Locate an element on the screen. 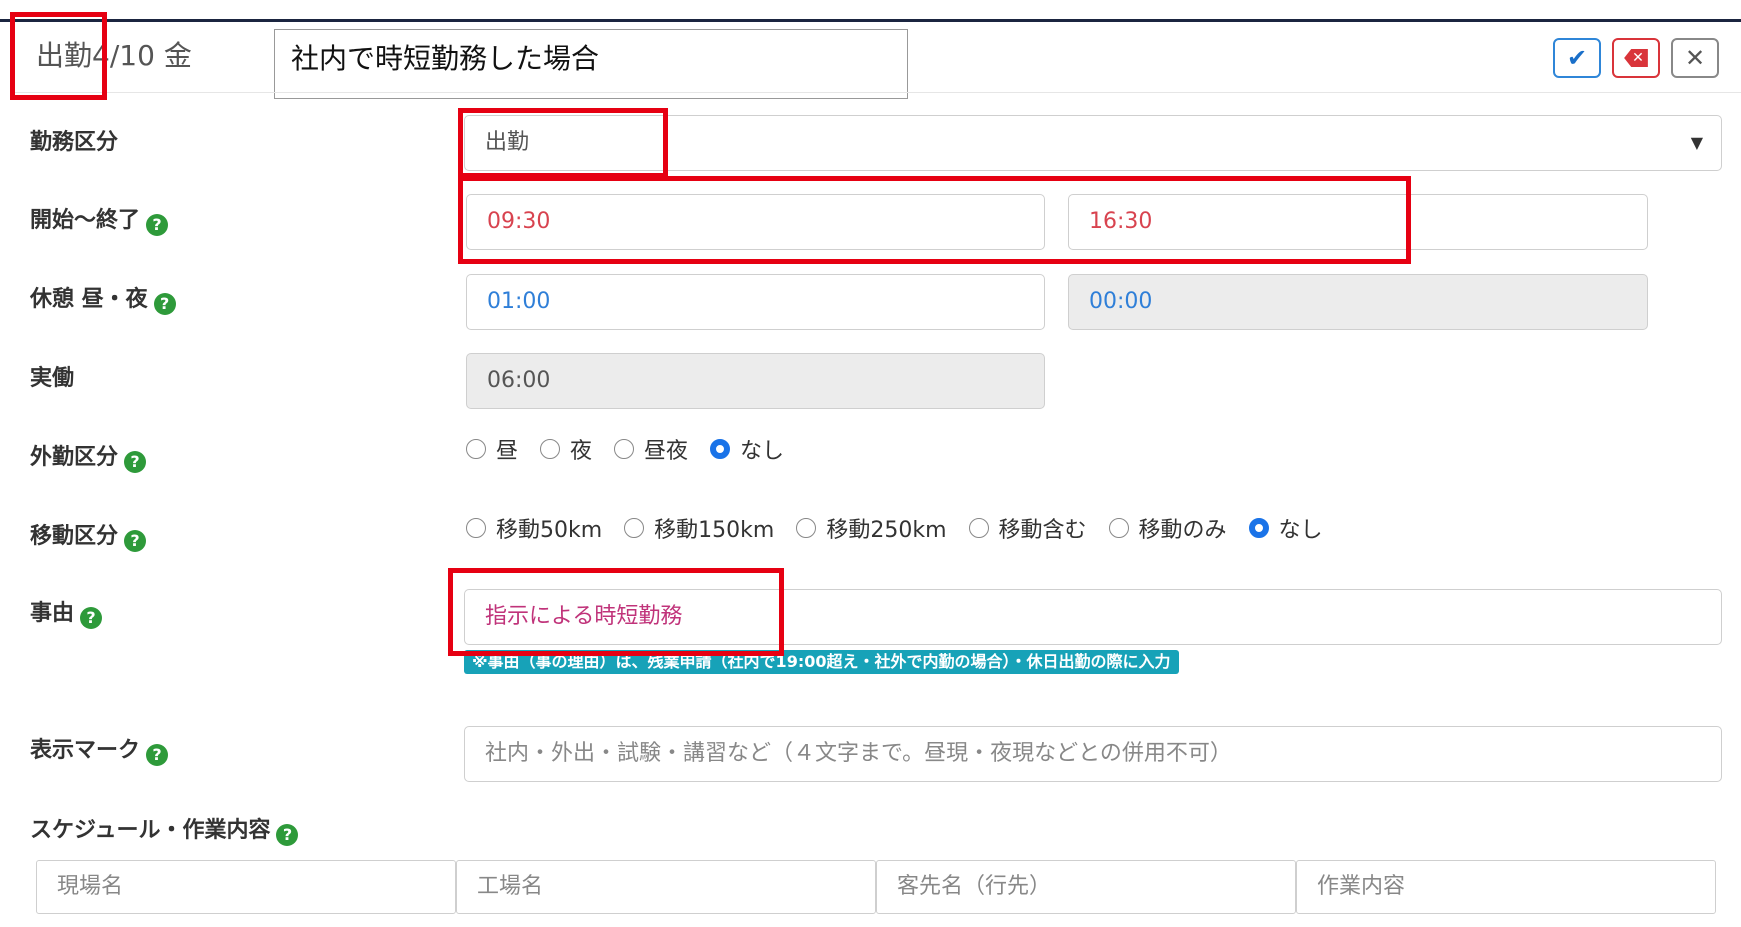  top-border is located at coordinates (870, 20).